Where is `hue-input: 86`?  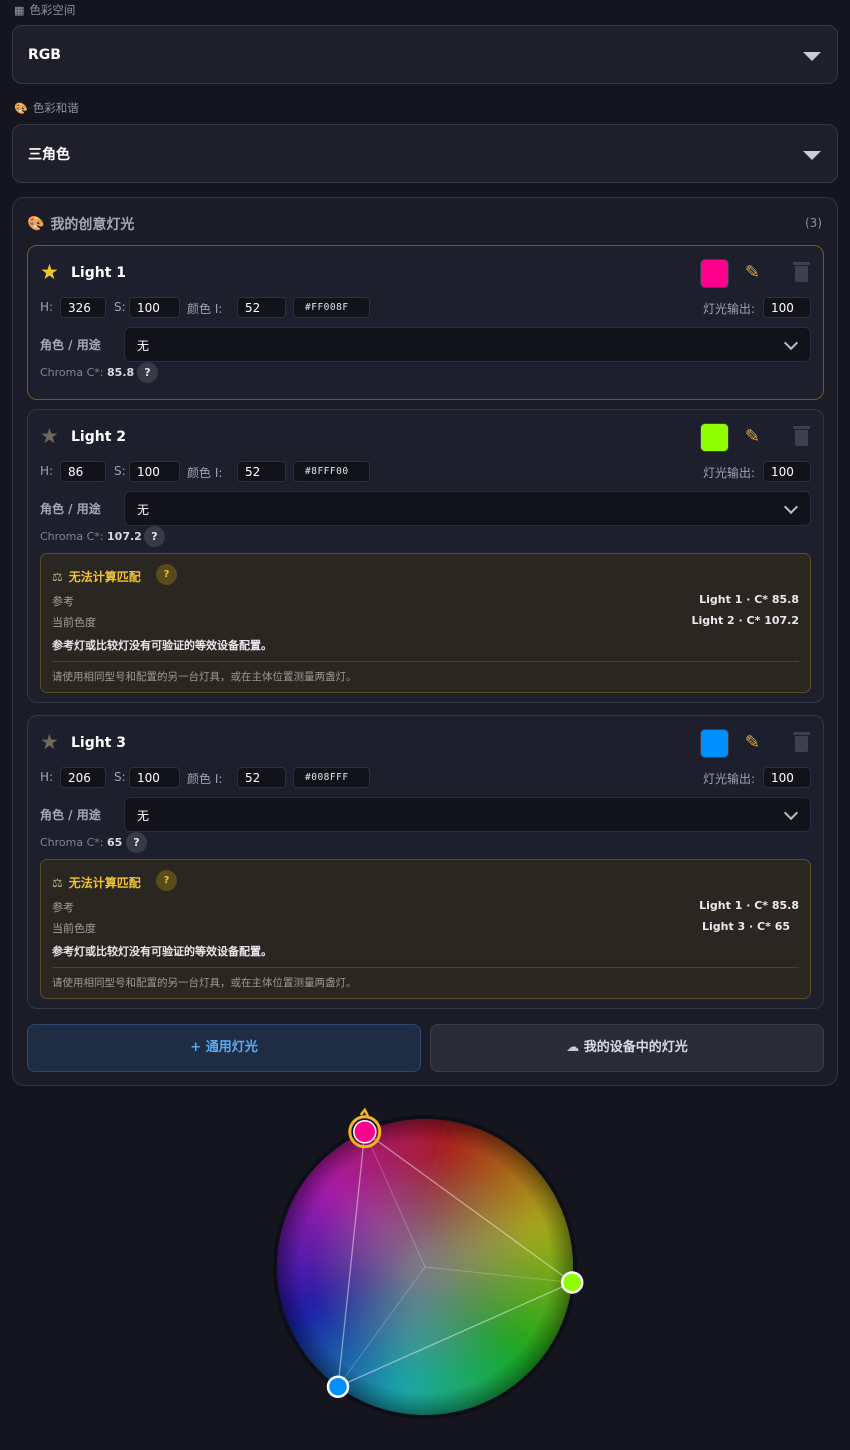 hue-input: 86 is located at coordinates (83, 471).